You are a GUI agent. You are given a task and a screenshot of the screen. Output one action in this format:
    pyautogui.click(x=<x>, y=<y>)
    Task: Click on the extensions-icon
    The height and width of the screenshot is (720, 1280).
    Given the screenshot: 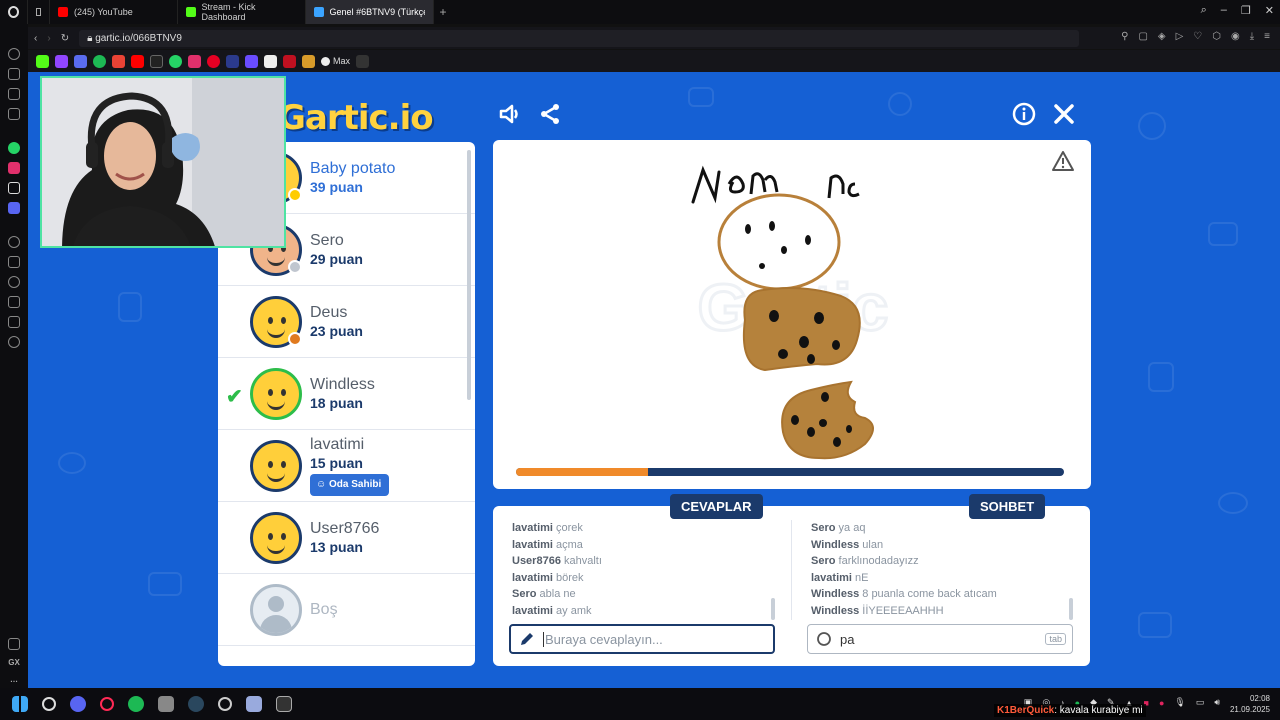 What is the action you would take?
    pyautogui.click(x=14, y=322)
    